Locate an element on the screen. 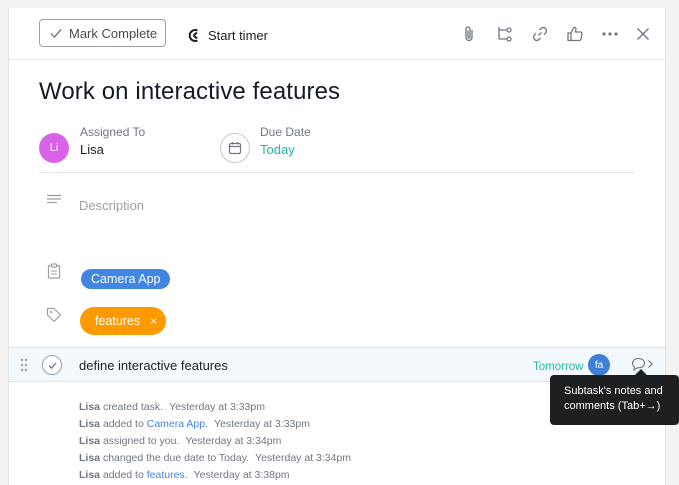 The height and width of the screenshot is (485, 679). subtask-comments-tooltip: Subtask's notes and comments (Tab+→) is located at coordinates (614, 397).